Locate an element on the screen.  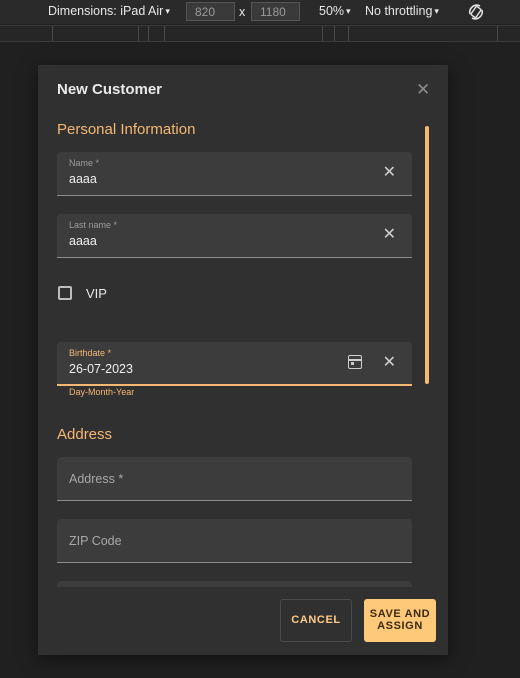
save-label-line1: SAVE AND is located at coordinates (400, 614).